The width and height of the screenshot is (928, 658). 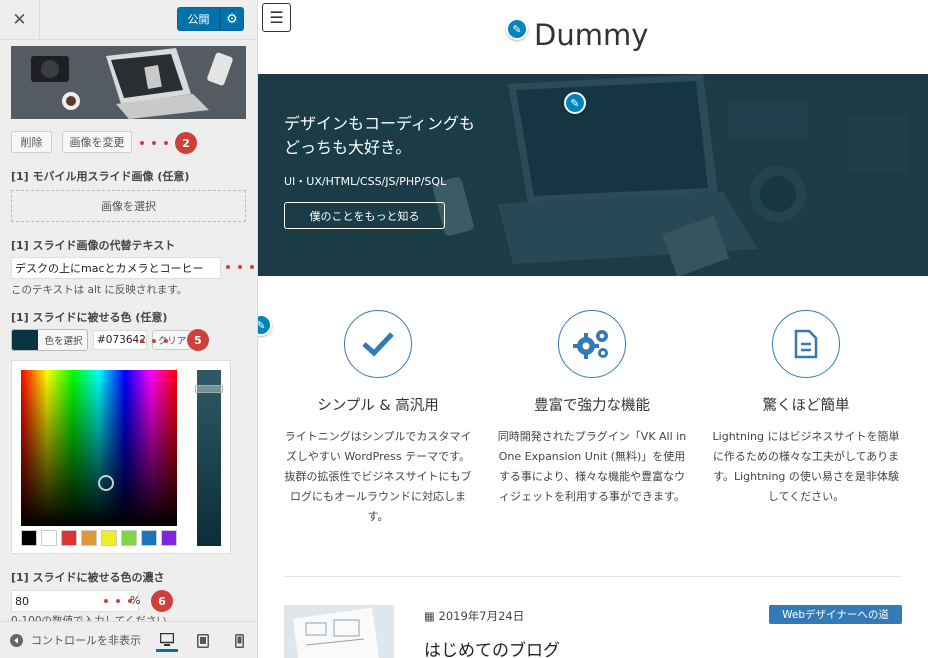 What do you see at coordinates (99, 290) in the screenshot?
I see `alt-text-note: このテキストは alt に反映されます。` at bounding box center [99, 290].